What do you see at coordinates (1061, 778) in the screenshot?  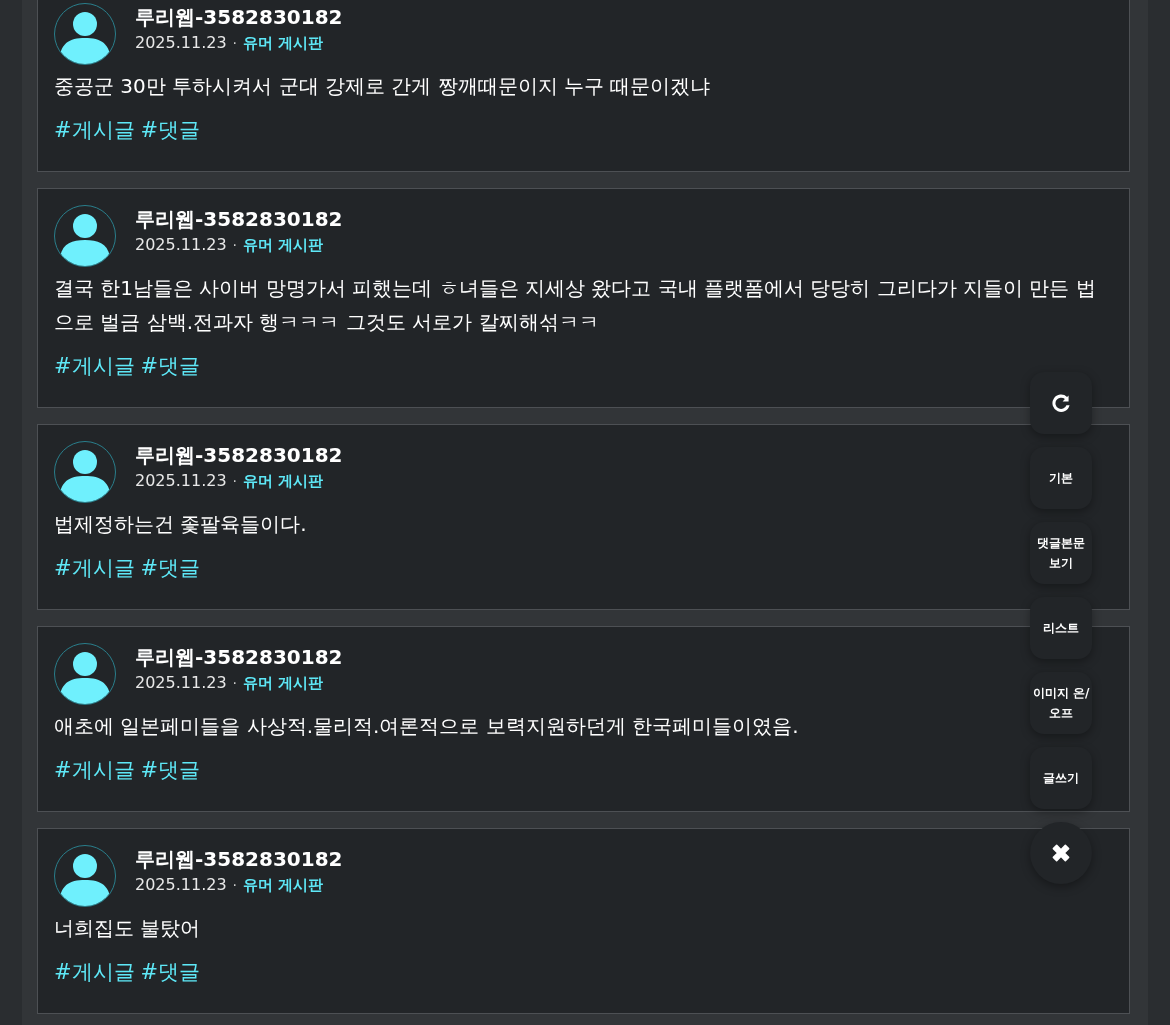 I see `menu-button: 글쓰기` at bounding box center [1061, 778].